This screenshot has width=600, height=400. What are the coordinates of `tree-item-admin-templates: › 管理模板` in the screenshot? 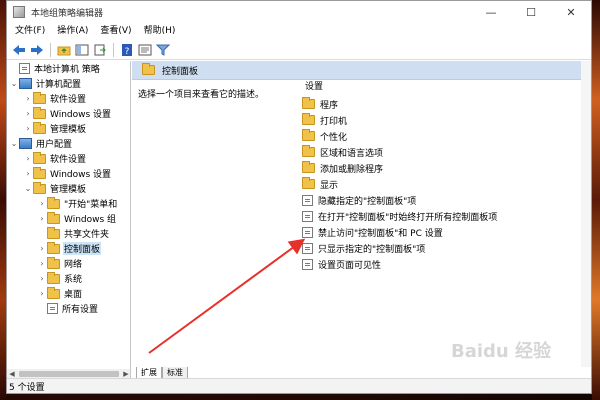 It's located at (68, 128).